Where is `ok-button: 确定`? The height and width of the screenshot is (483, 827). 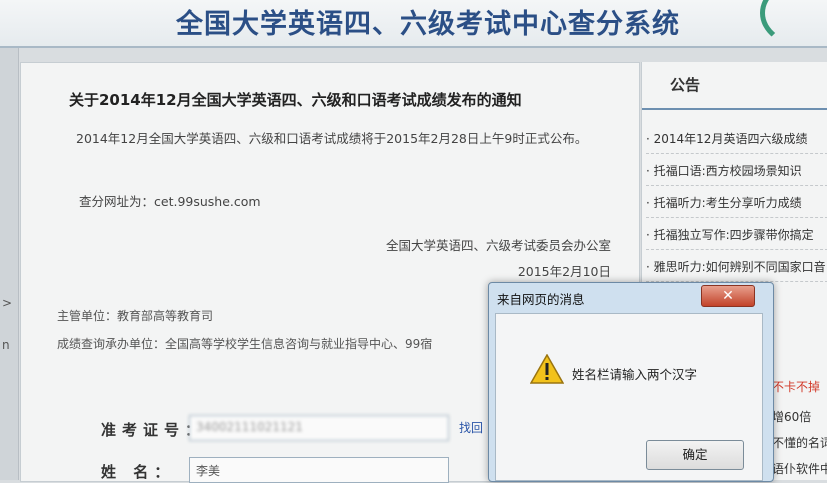
ok-button: 确定 is located at coordinates (695, 455).